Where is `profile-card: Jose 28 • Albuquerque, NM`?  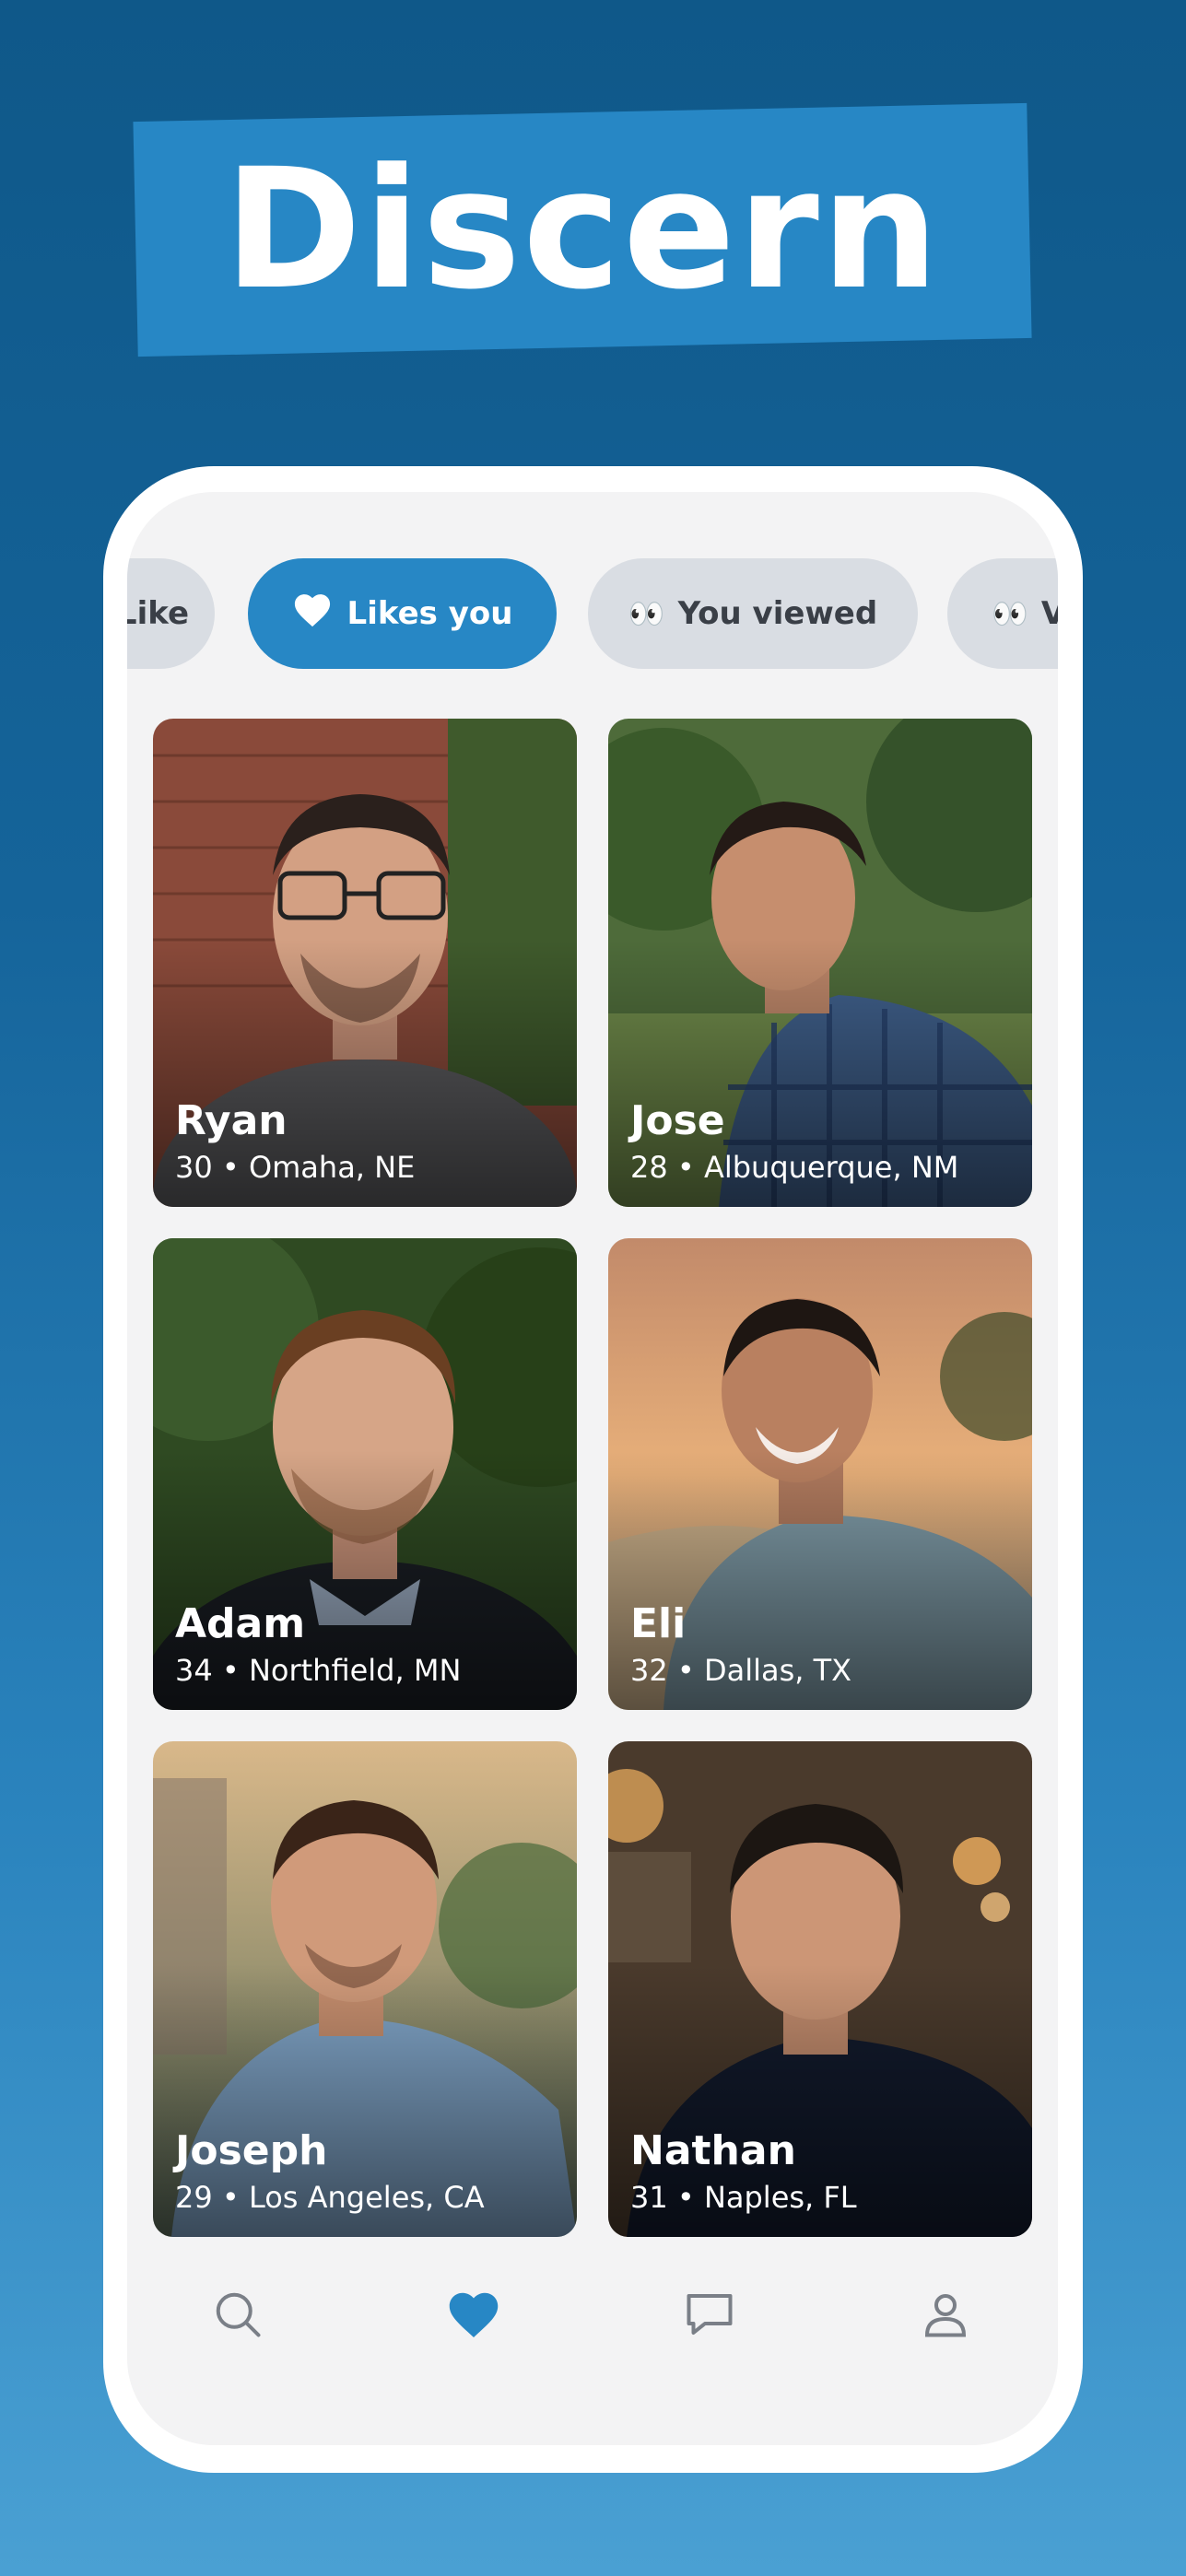 profile-card: Jose 28 • Albuquerque, NM is located at coordinates (820, 963).